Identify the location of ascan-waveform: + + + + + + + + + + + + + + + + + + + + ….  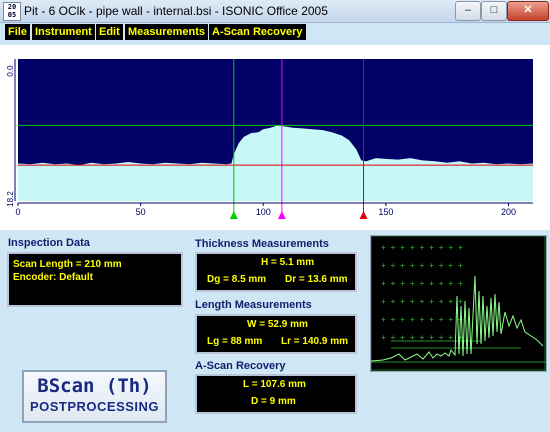
(458, 303).